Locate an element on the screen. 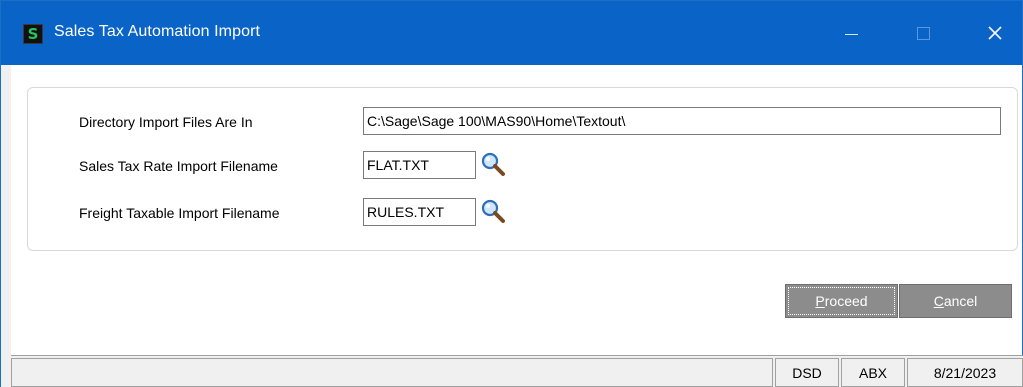 This screenshot has width=1023, height=387. window-title: Sales Tax Automation Import is located at coordinates (157, 31).